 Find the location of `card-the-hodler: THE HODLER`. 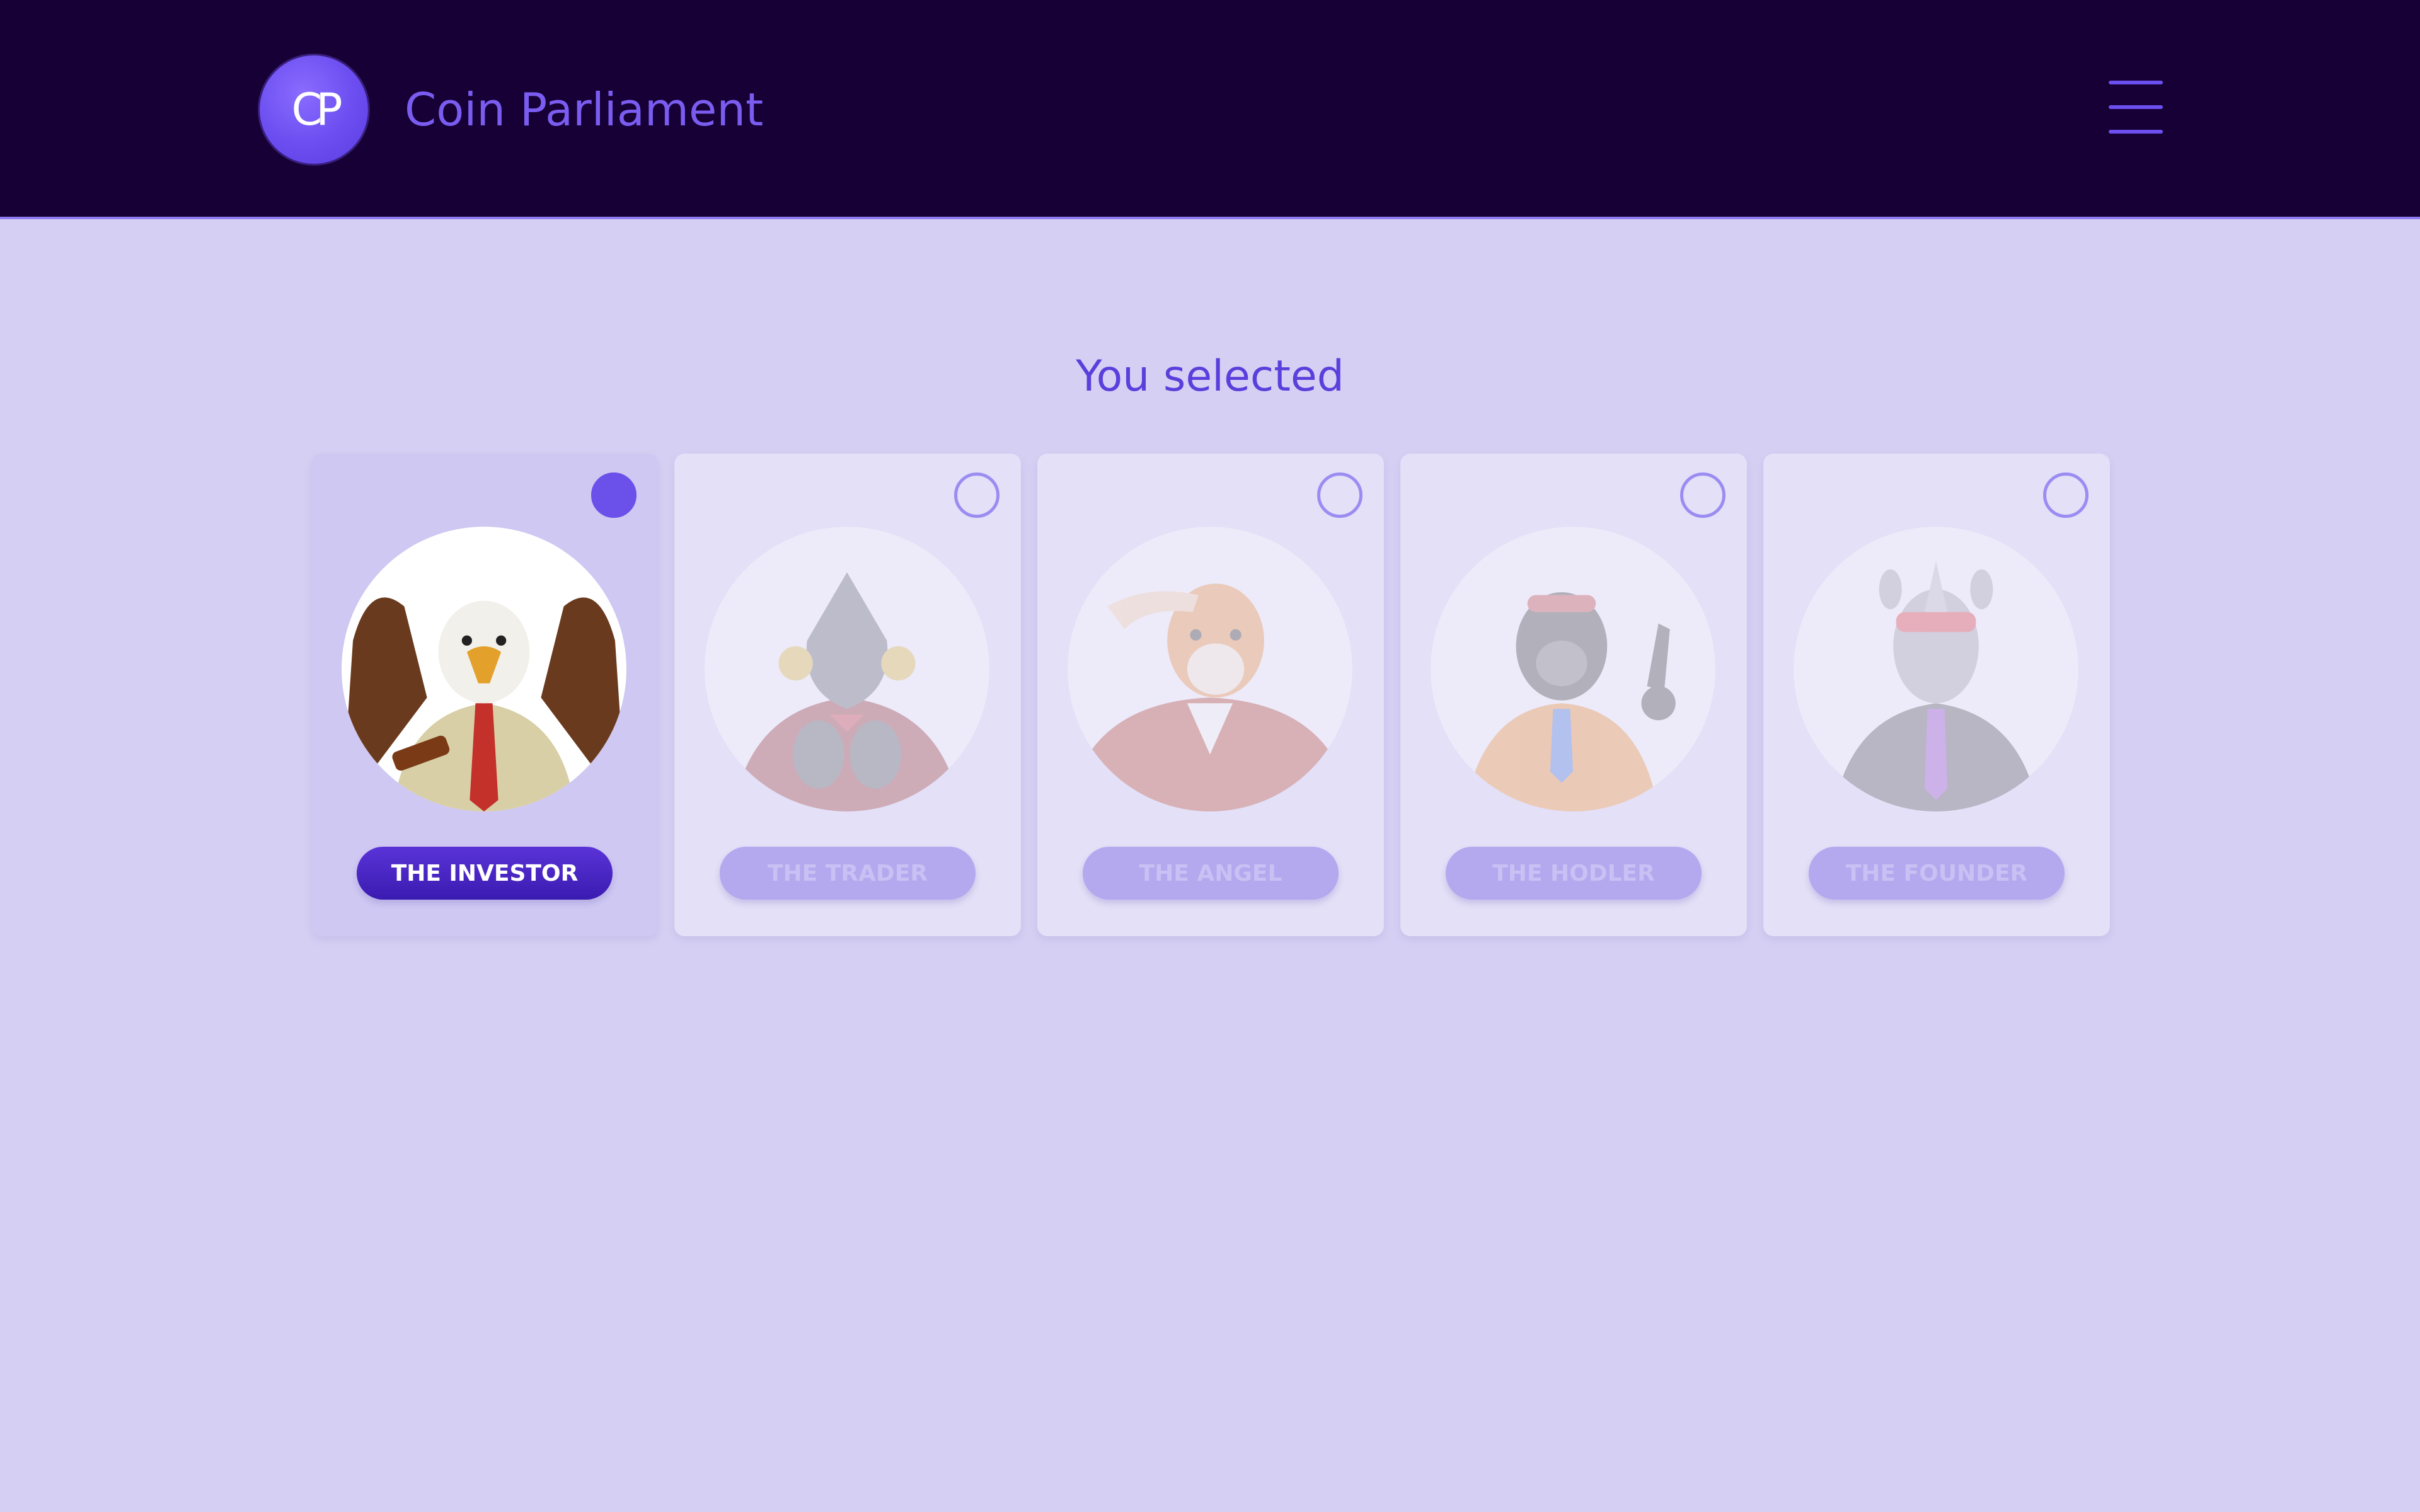

card-the-hodler: THE HODLER is located at coordinates (1574, 695).